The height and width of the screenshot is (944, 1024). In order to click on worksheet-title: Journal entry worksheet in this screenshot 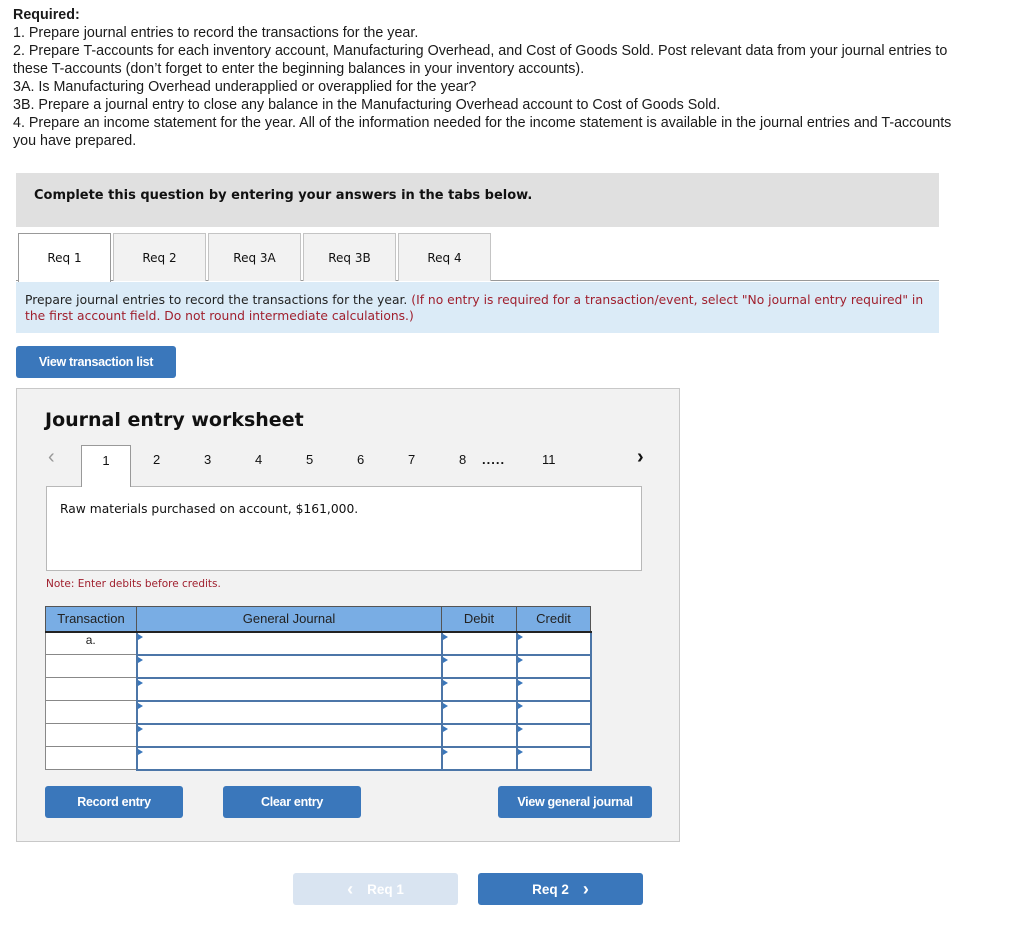, I will do `click(174, 420)`.